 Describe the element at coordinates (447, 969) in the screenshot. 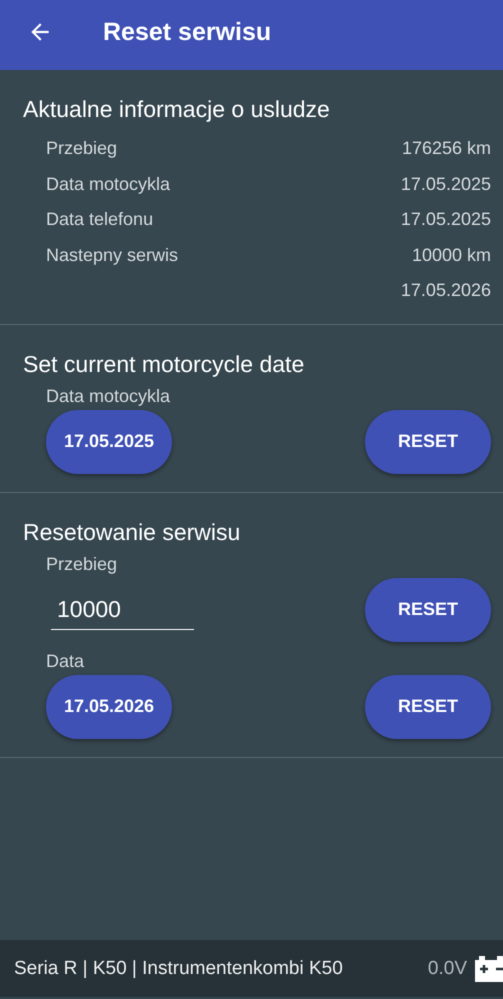

I see `voltage-reading: 0.0V` at that location.